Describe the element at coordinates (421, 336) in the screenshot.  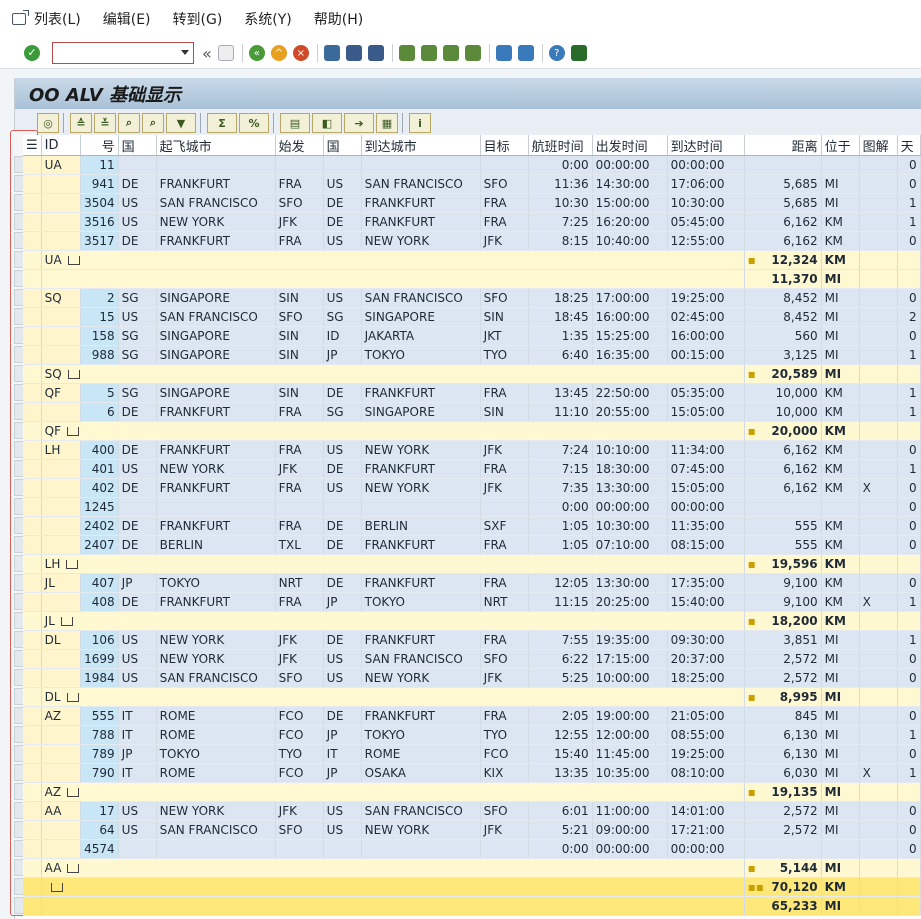
I see `cell-to-city: JAKARTA` at that location.